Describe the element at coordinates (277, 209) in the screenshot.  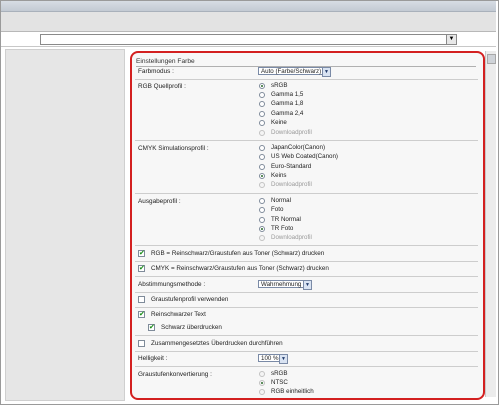
I see `radio-label: Foto` at that location.